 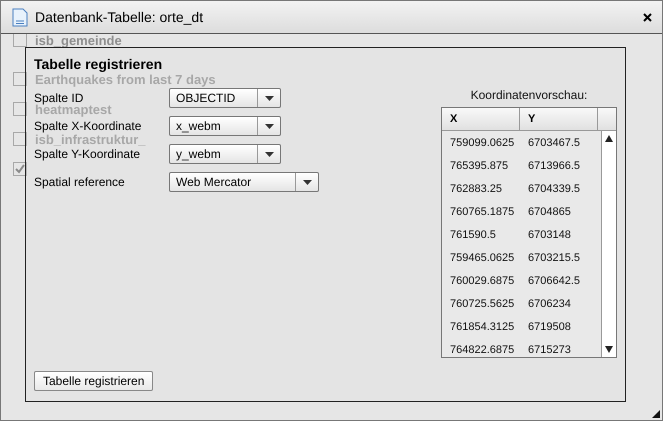 What do you see at coordinates (88, 154) in the screenshot?
I see `field-label: Spalte Y-Koordinate` at bounding box center [88, 154].